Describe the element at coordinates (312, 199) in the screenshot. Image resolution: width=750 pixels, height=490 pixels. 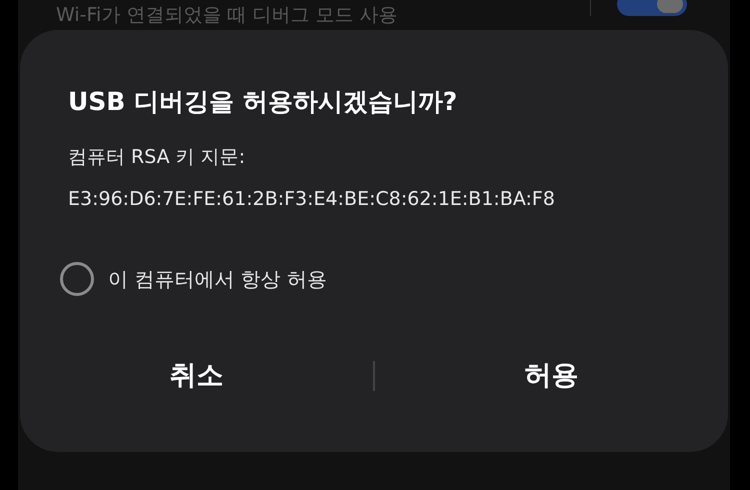
I see `fingerprint-text: E3:96:D6:7E:FE:61:2B:F3:E4:BE:C8:62:1E:B1:BA:F8` at that location.